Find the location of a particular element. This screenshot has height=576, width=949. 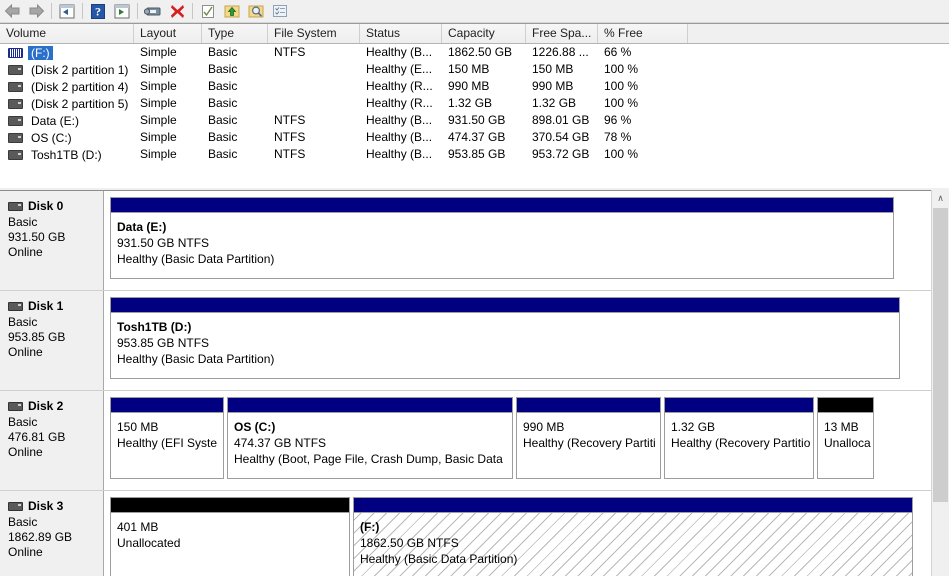

cell-volume: (Disk 2 partition 5) is located at coordinates (67, 103).